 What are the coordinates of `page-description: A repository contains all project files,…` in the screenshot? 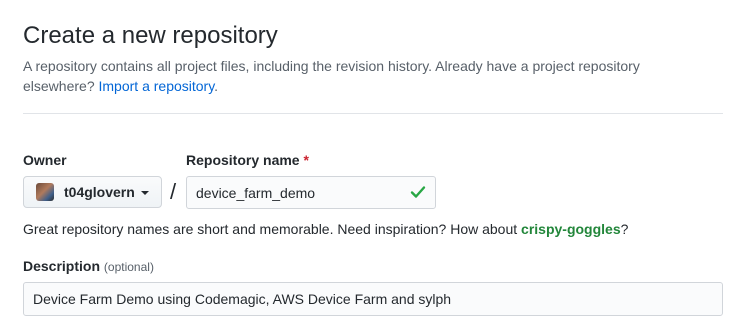 It's located at (363, 76).